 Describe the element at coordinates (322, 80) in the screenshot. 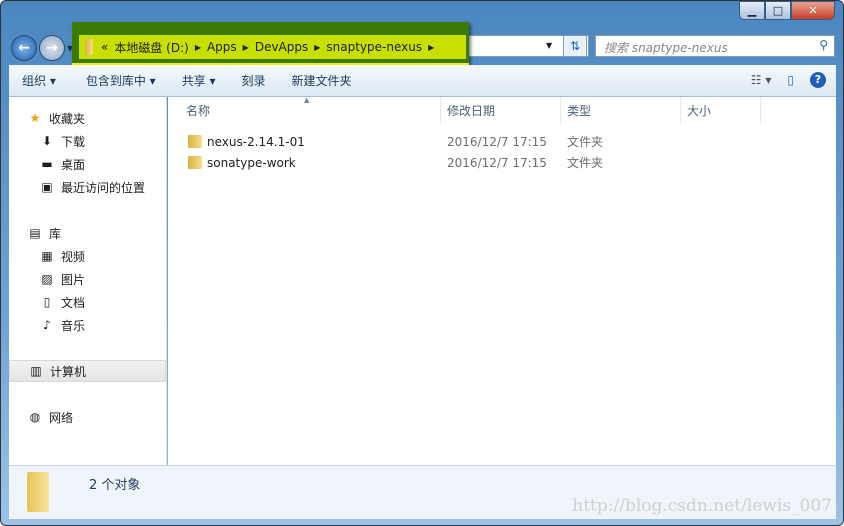

I see `new-folder-button: 新建文件夹` at that location.